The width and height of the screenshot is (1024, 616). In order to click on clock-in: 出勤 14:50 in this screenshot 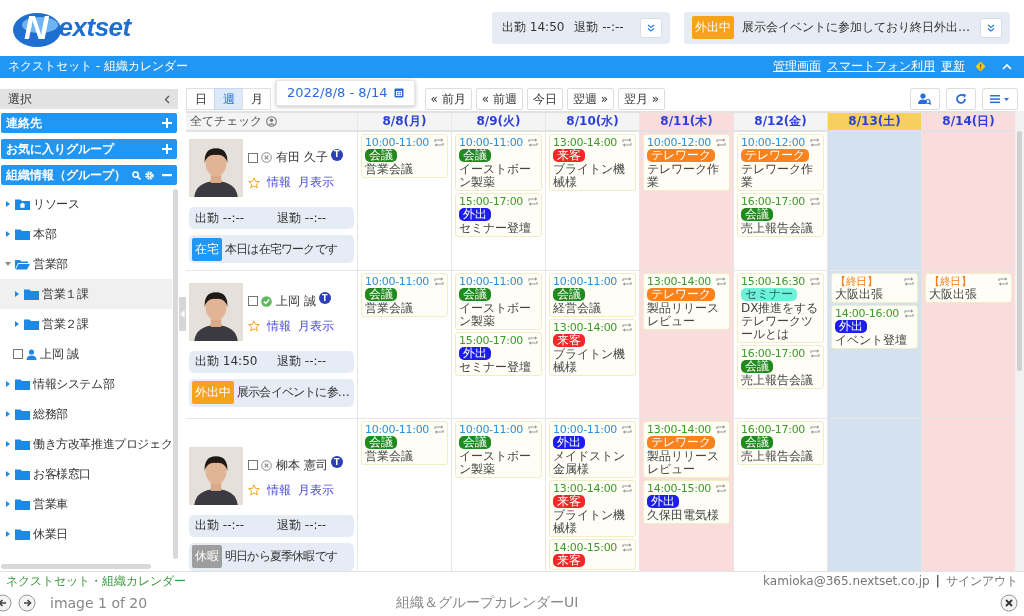, I will do `click(227, 362)`.